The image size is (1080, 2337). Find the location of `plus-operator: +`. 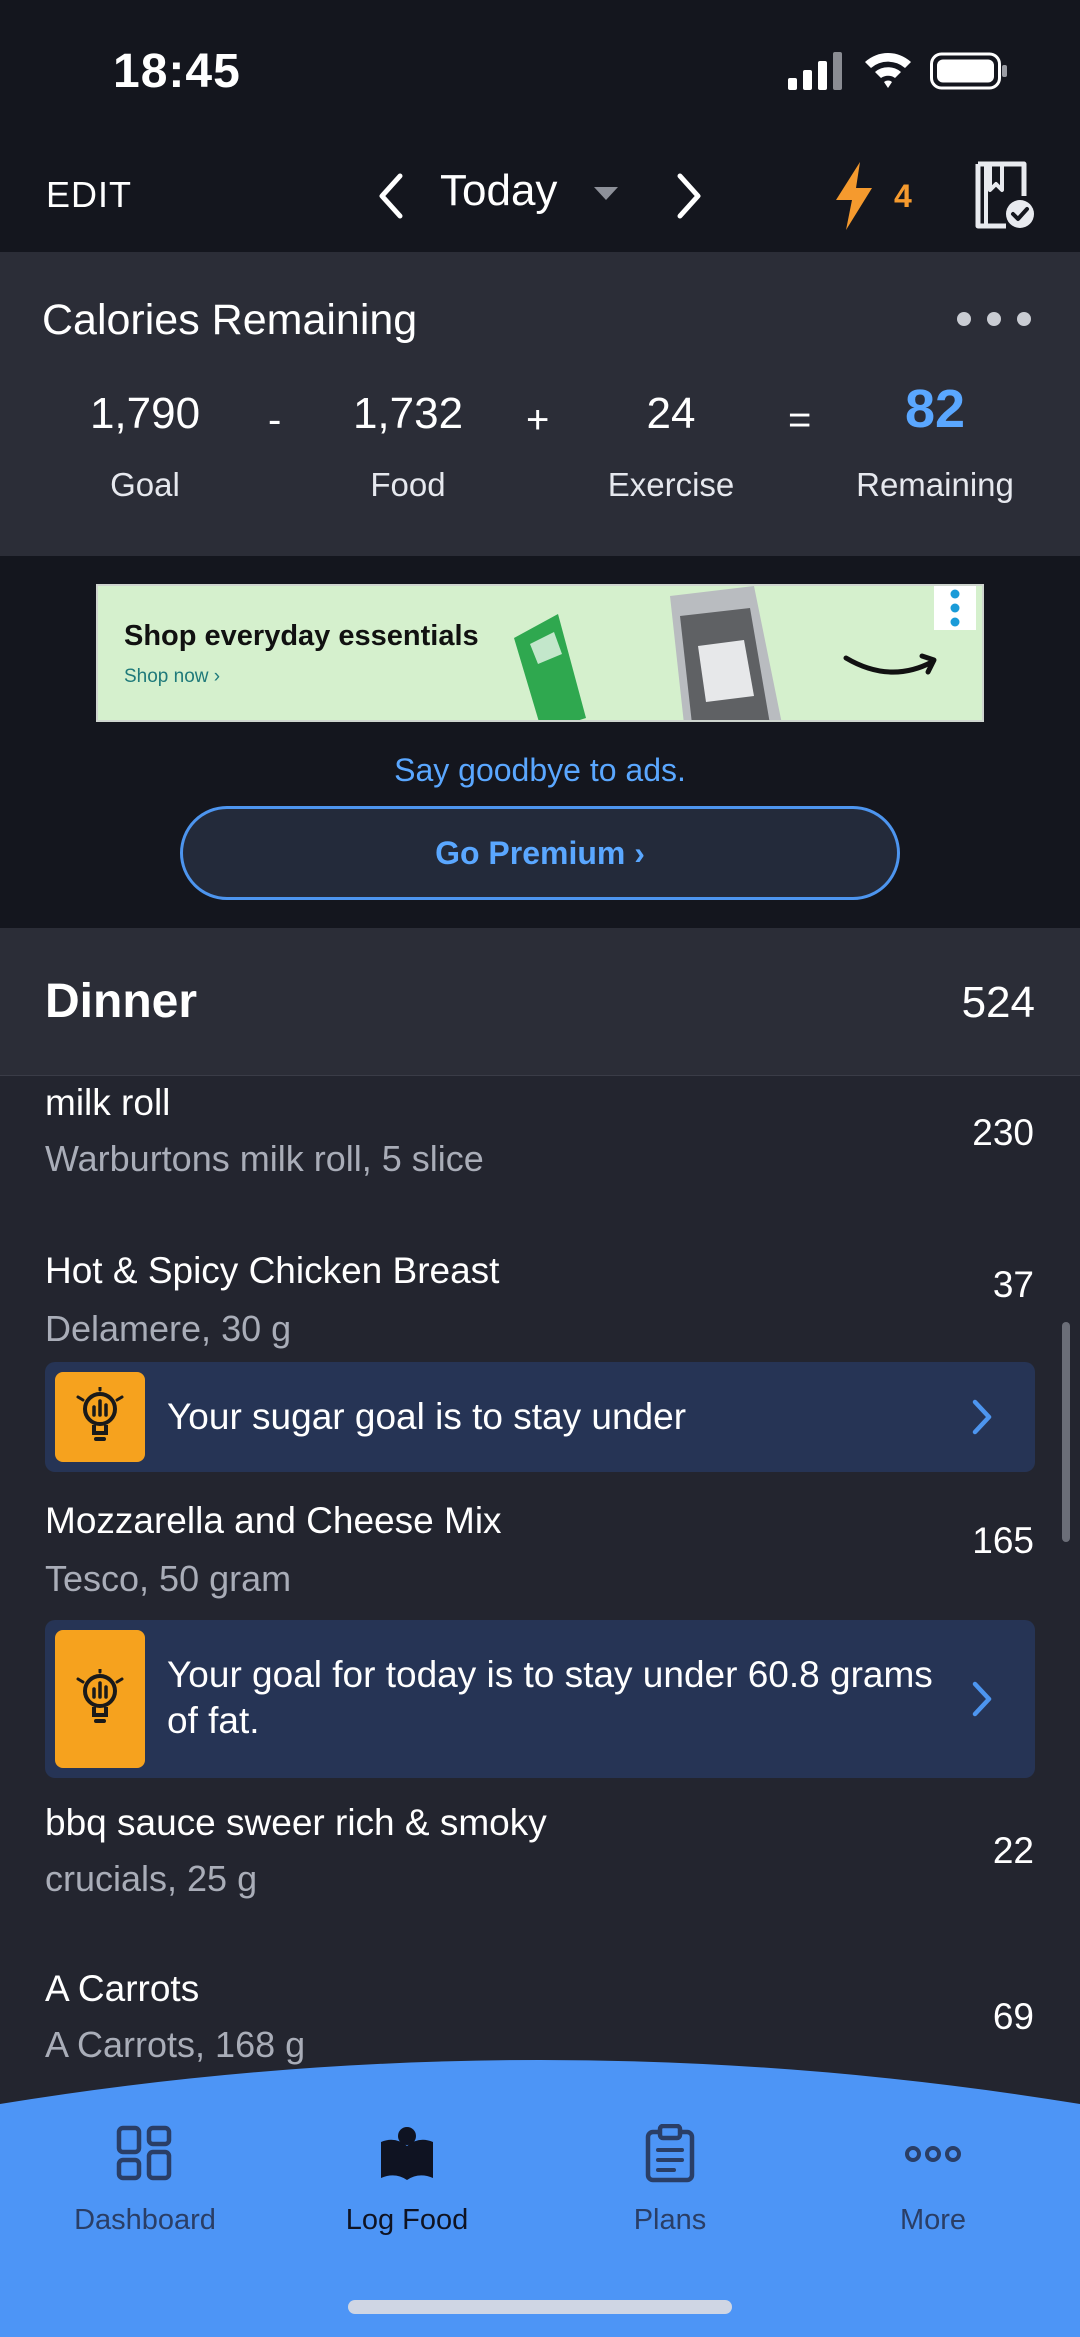

plus-operator: + is located at coordinates (538, 420).